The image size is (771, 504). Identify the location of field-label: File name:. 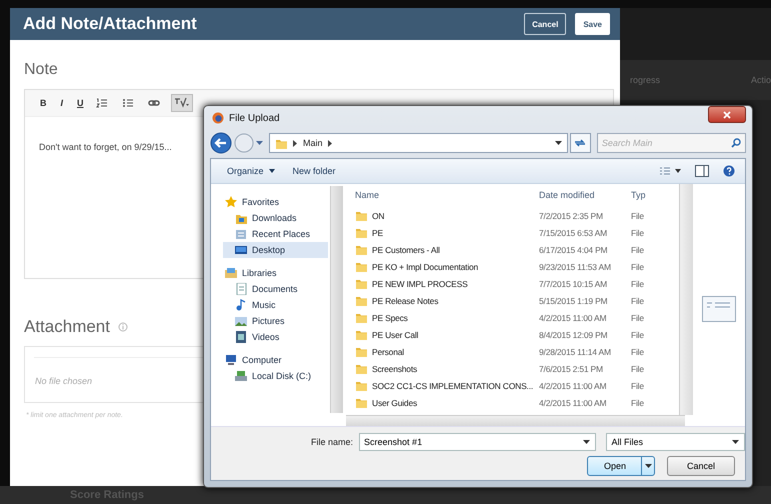
(332, 442).